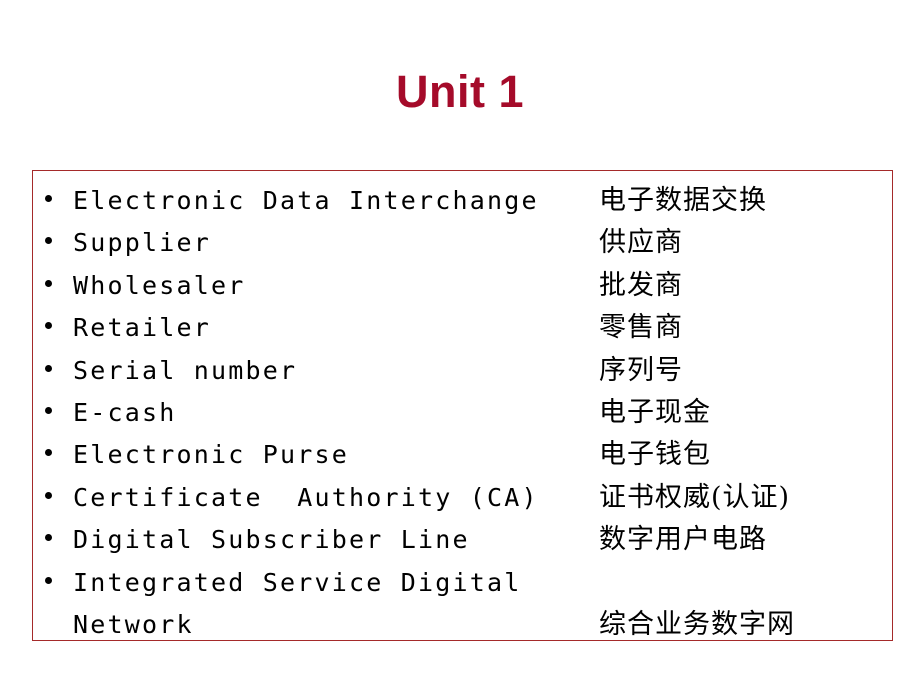  Describe the element at coordinates (655, 455) in the screenshot. I see `term-chinese: 电子钱包` at that location.